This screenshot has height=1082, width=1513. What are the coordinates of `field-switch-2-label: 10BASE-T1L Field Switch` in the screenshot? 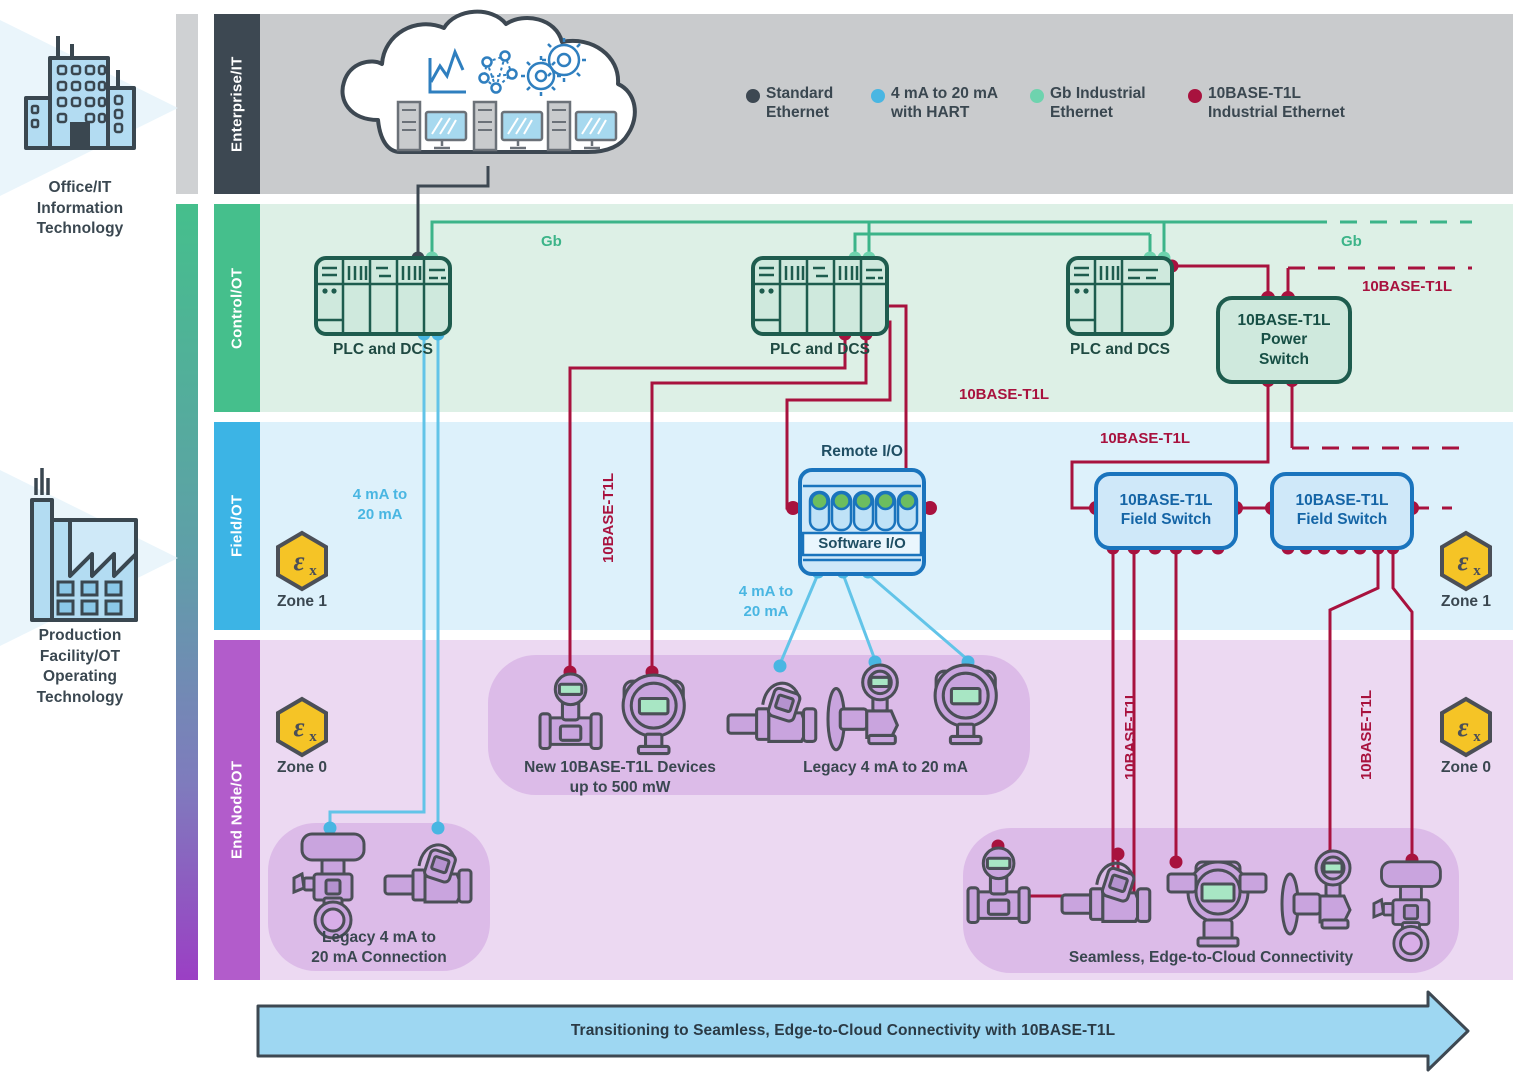 It's located at (1342, 511).